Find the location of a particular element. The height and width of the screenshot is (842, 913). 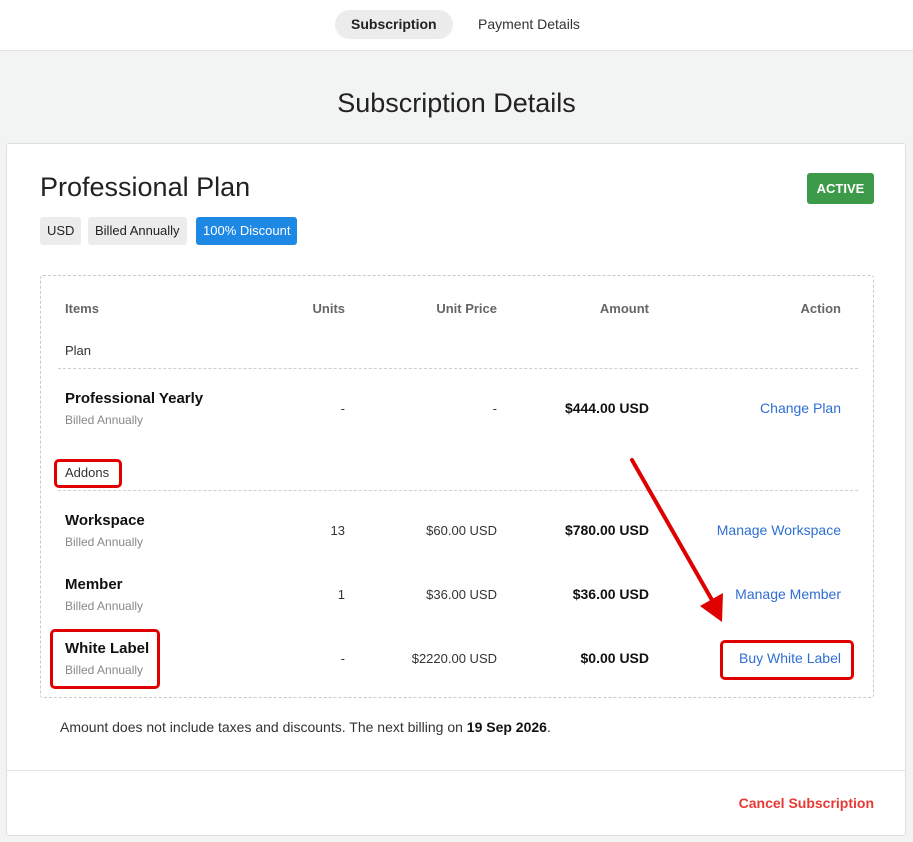

page-title: Subscription Details is located at coordinates (456, 103).